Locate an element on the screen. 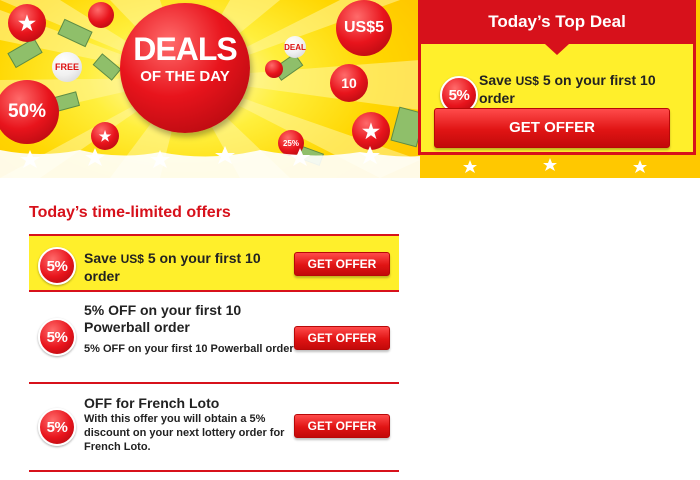 Image resolution: width=700 pixels, height=480 pixels. top-deal-header: Today’s Top Deal is located at coordinates (557, 27).